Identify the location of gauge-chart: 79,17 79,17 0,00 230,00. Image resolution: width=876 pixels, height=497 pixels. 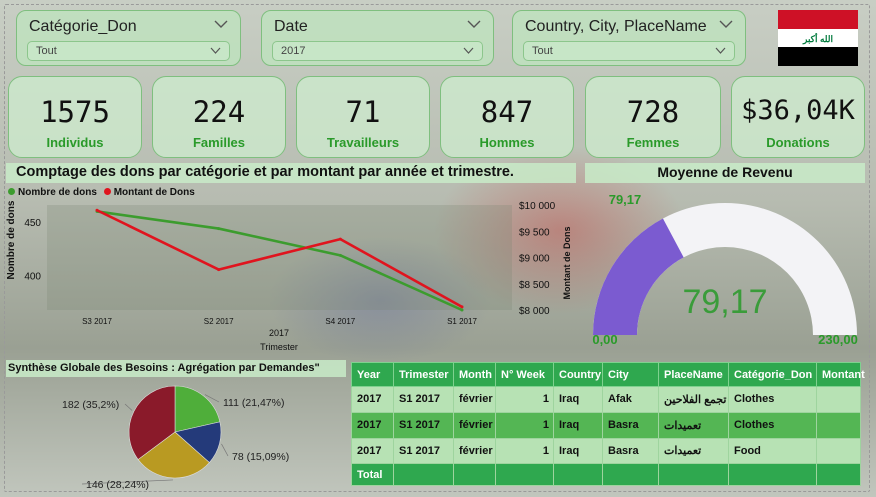
(725, 269).